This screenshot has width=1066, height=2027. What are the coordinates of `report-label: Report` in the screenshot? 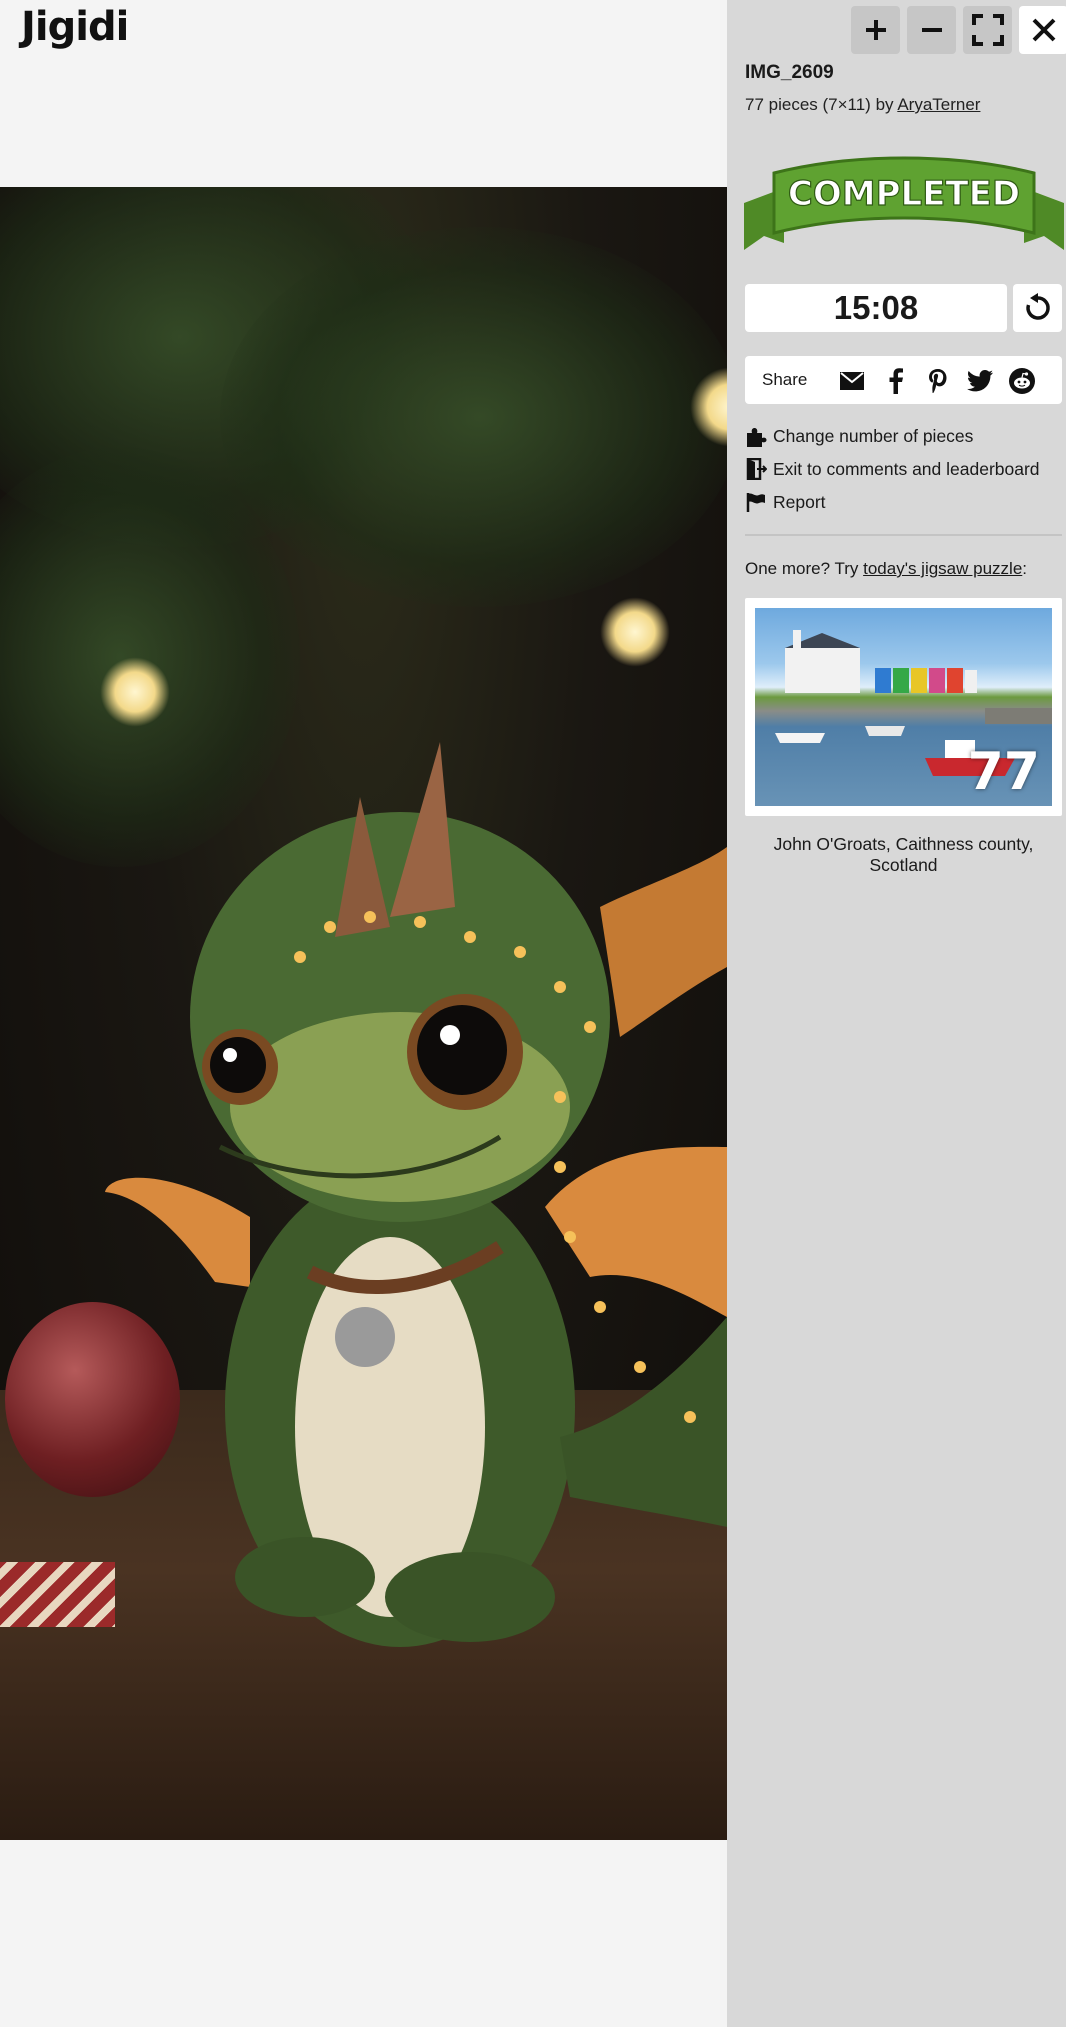 It's located at (799, 501).